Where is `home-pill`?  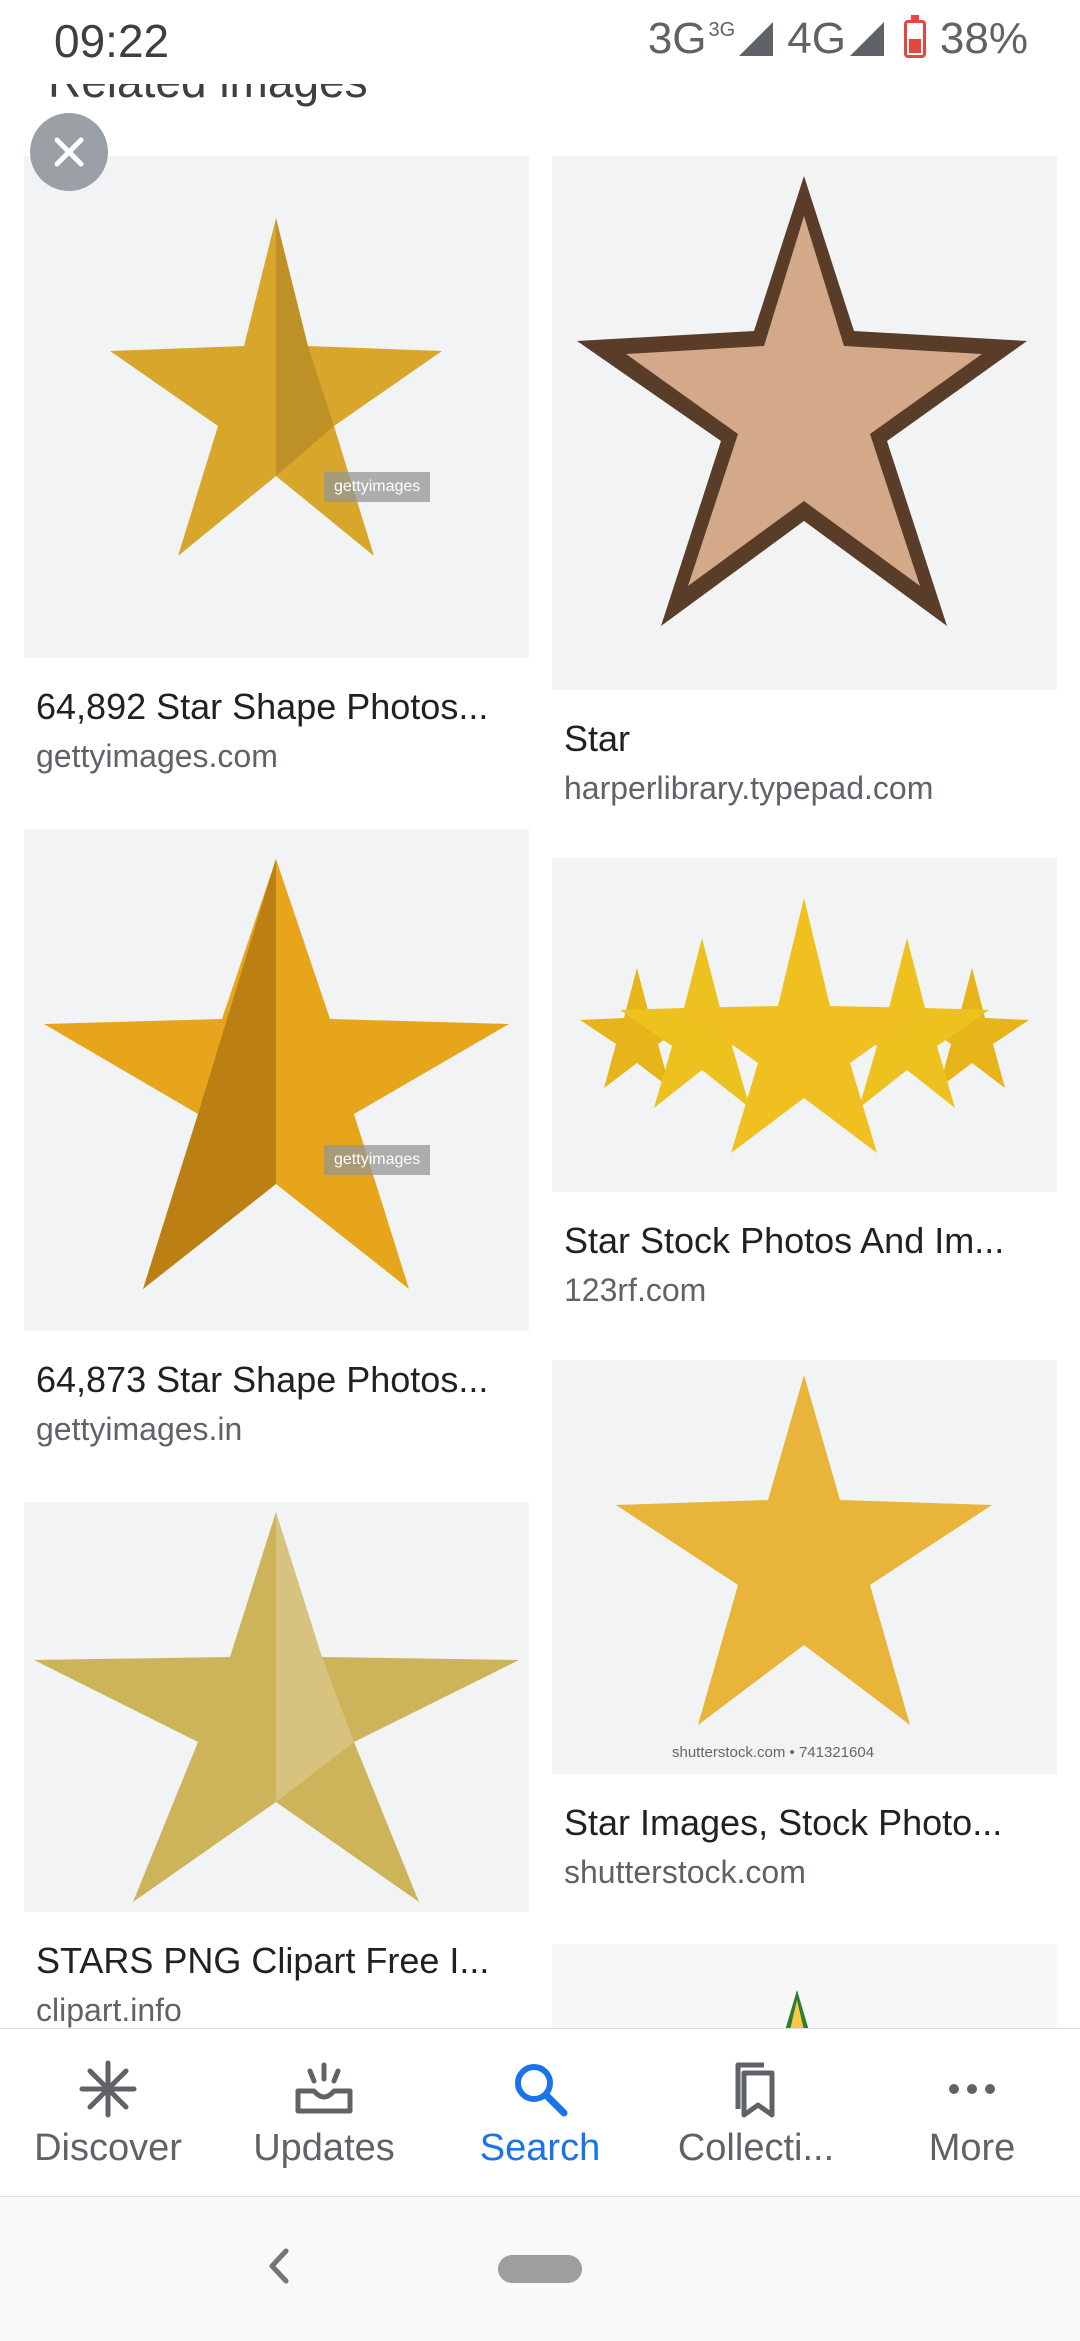 home-pill is located at coordinates (540, 2269).